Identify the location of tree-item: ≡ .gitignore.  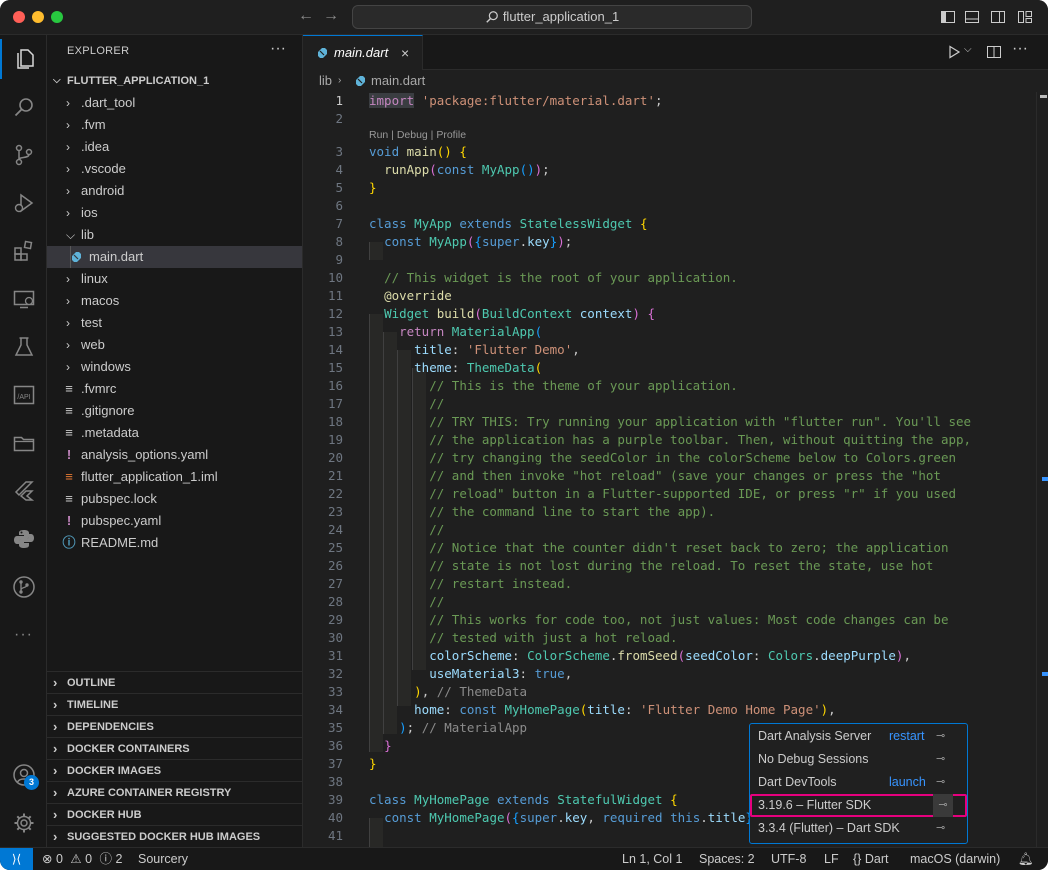
(174, 411).